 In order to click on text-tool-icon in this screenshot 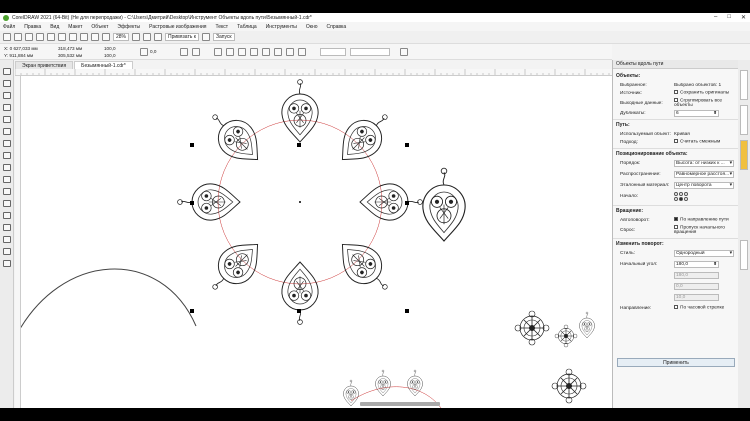, I will do `click(6, 179)`.